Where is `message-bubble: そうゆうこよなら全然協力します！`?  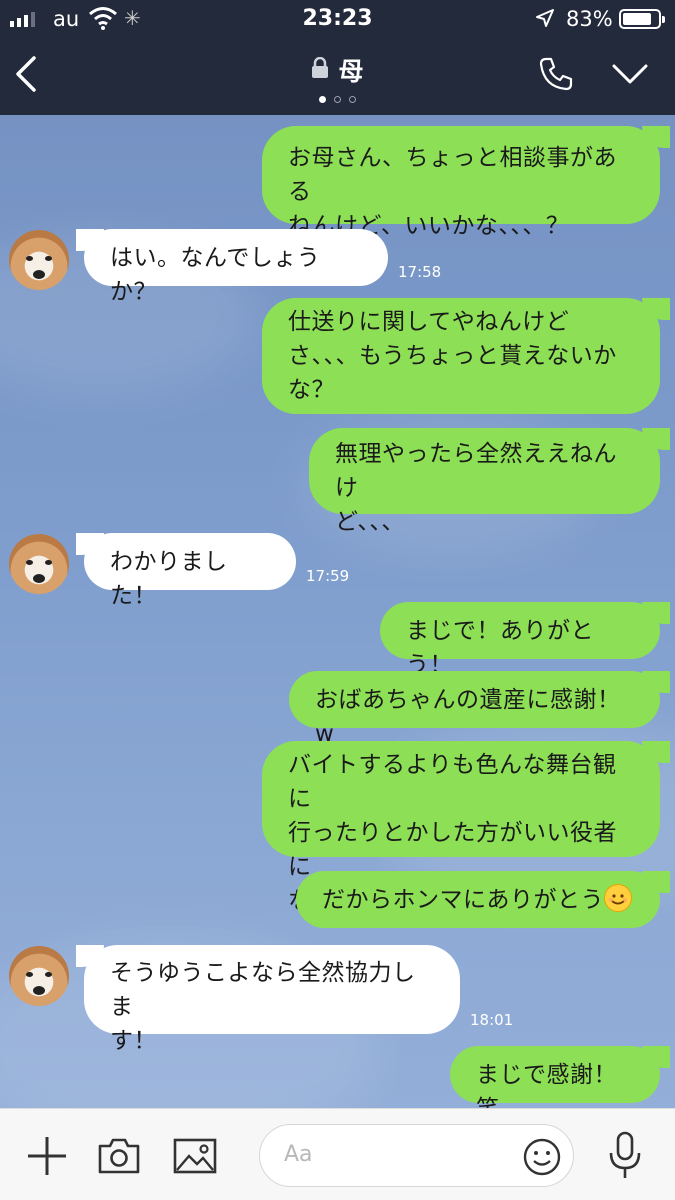 message-bubble: そうゆうこよなら全然協力します！ is located at coordinates (272, 999).